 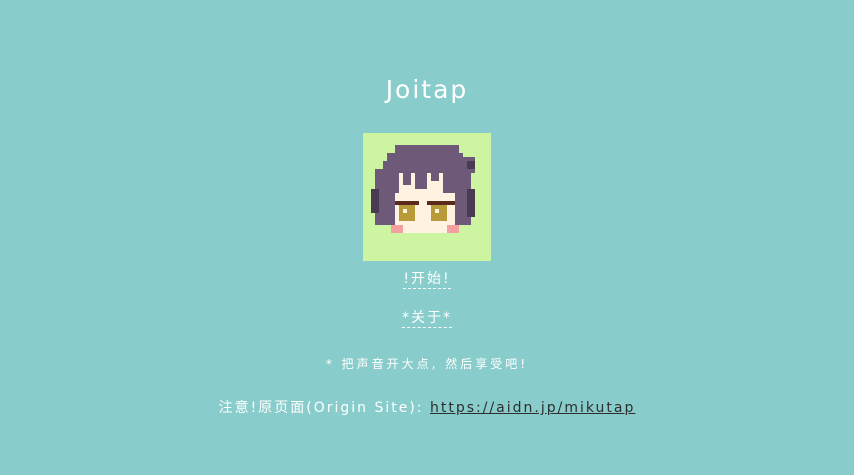 I want to click on about-menu-item: *关于*, so click(x=427, y=318).